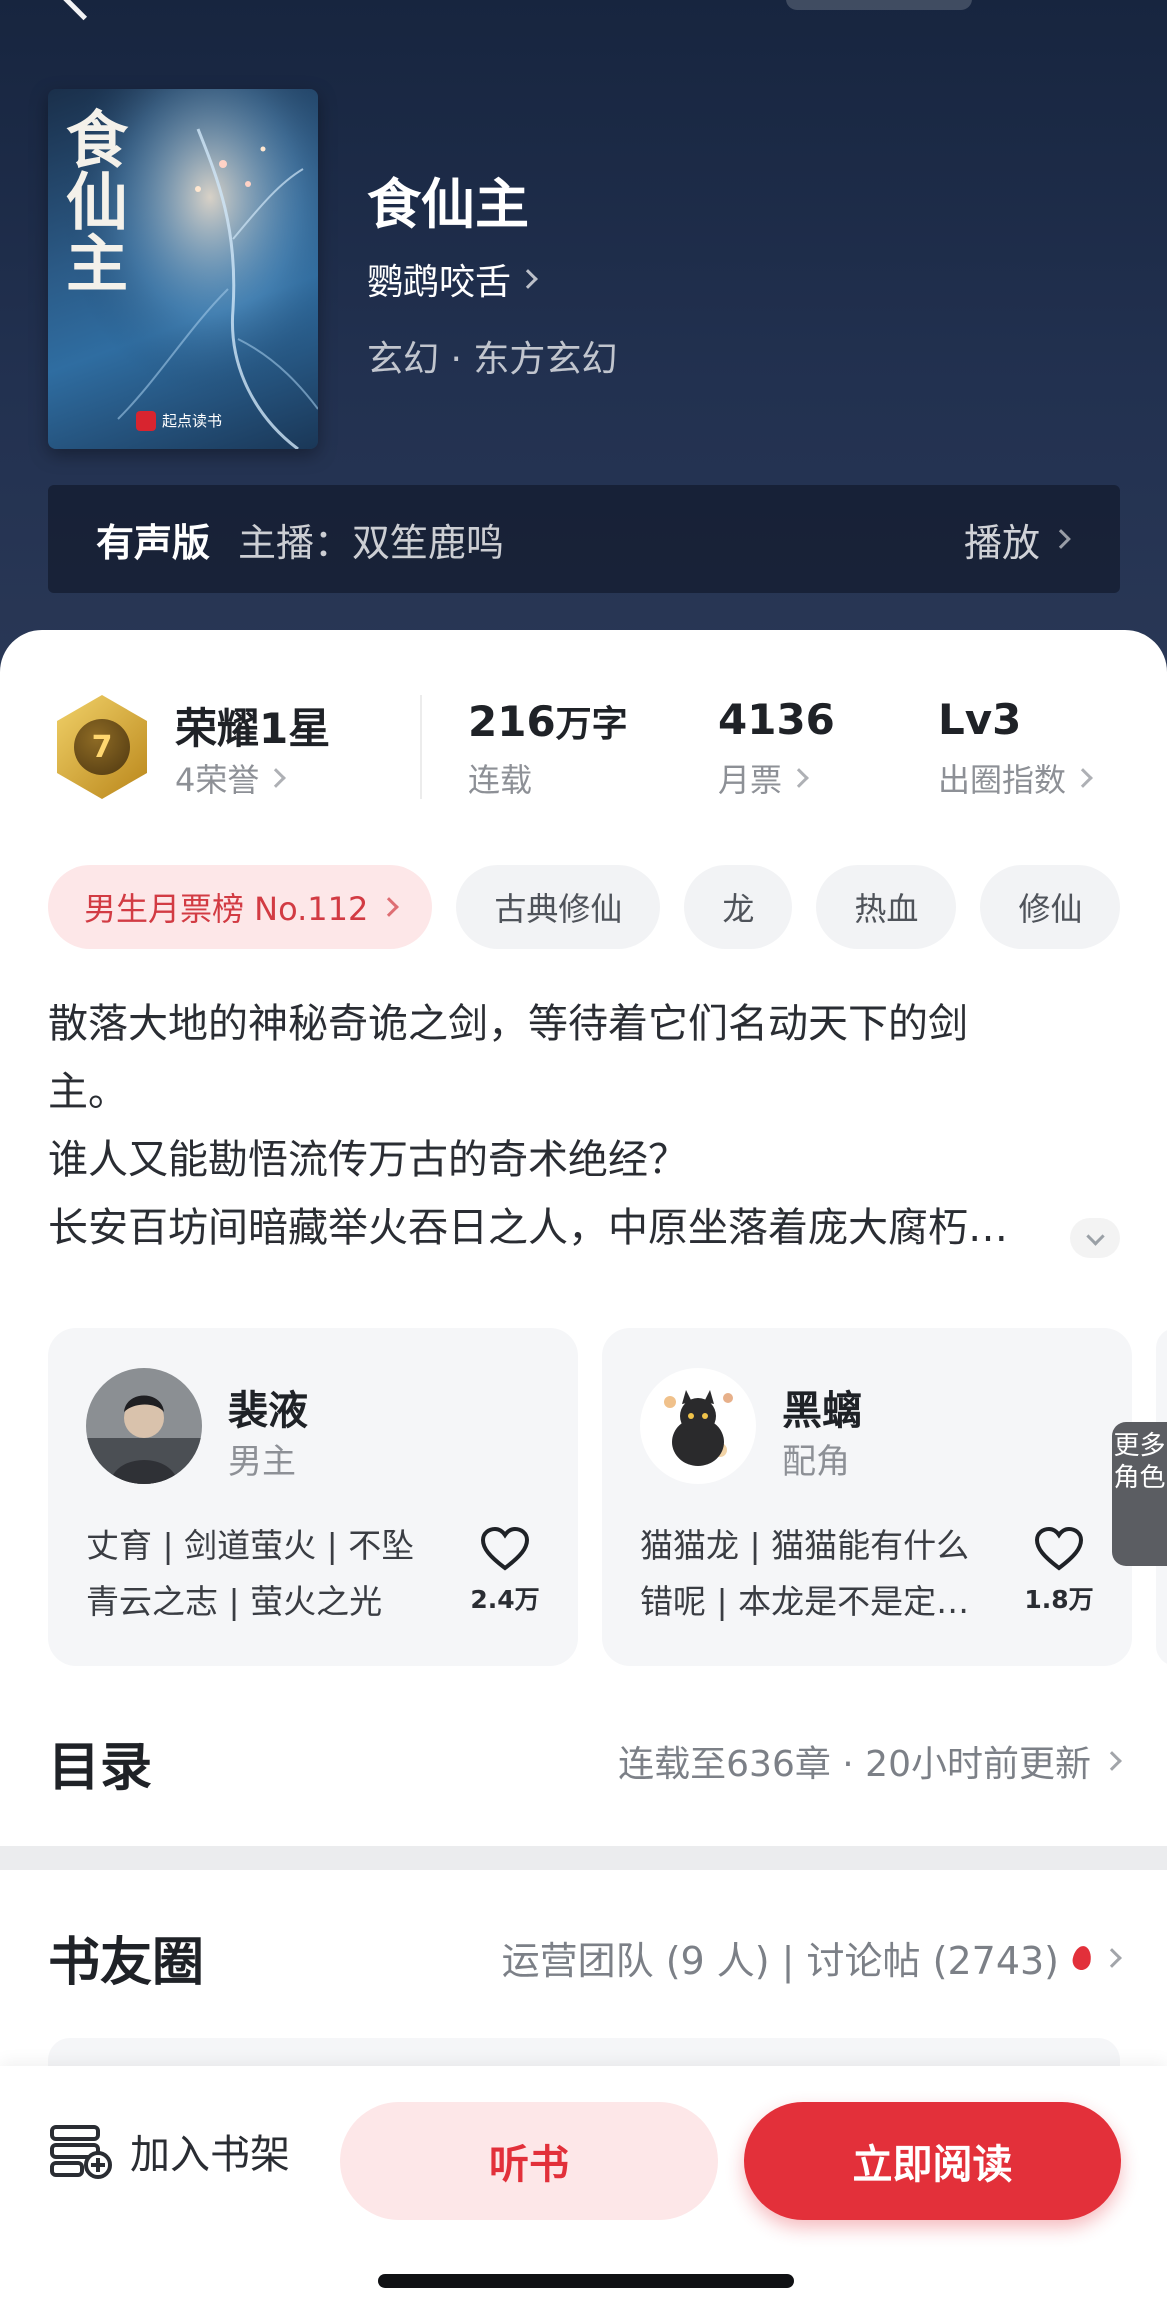  What do you see at coordinates (750, 778) in the screenshot?
I see `monthly-votes-label: 月票` at bounding box center [750, 778].